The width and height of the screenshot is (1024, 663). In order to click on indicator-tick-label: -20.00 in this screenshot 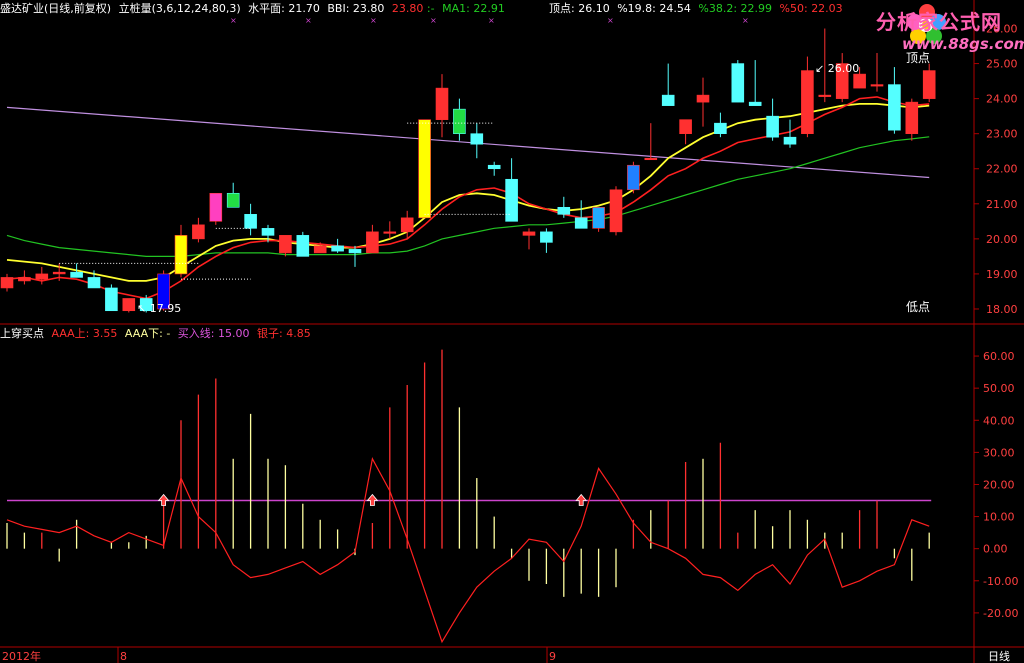, I will do `click(1000, 613)`.